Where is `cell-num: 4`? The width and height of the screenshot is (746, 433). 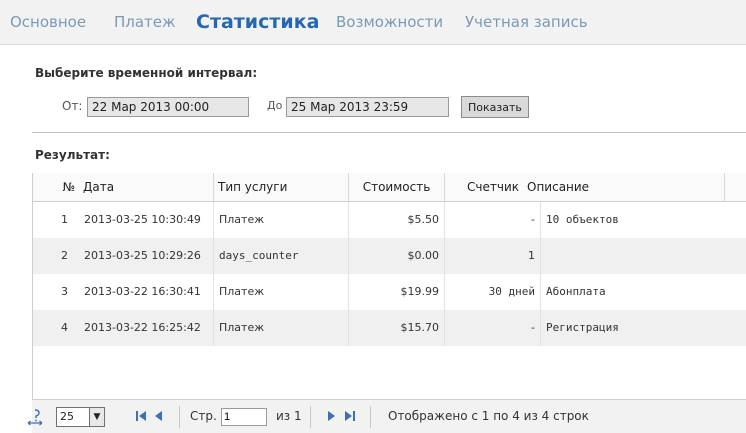 cell-num: 4 is located at coordinates (64, 327).